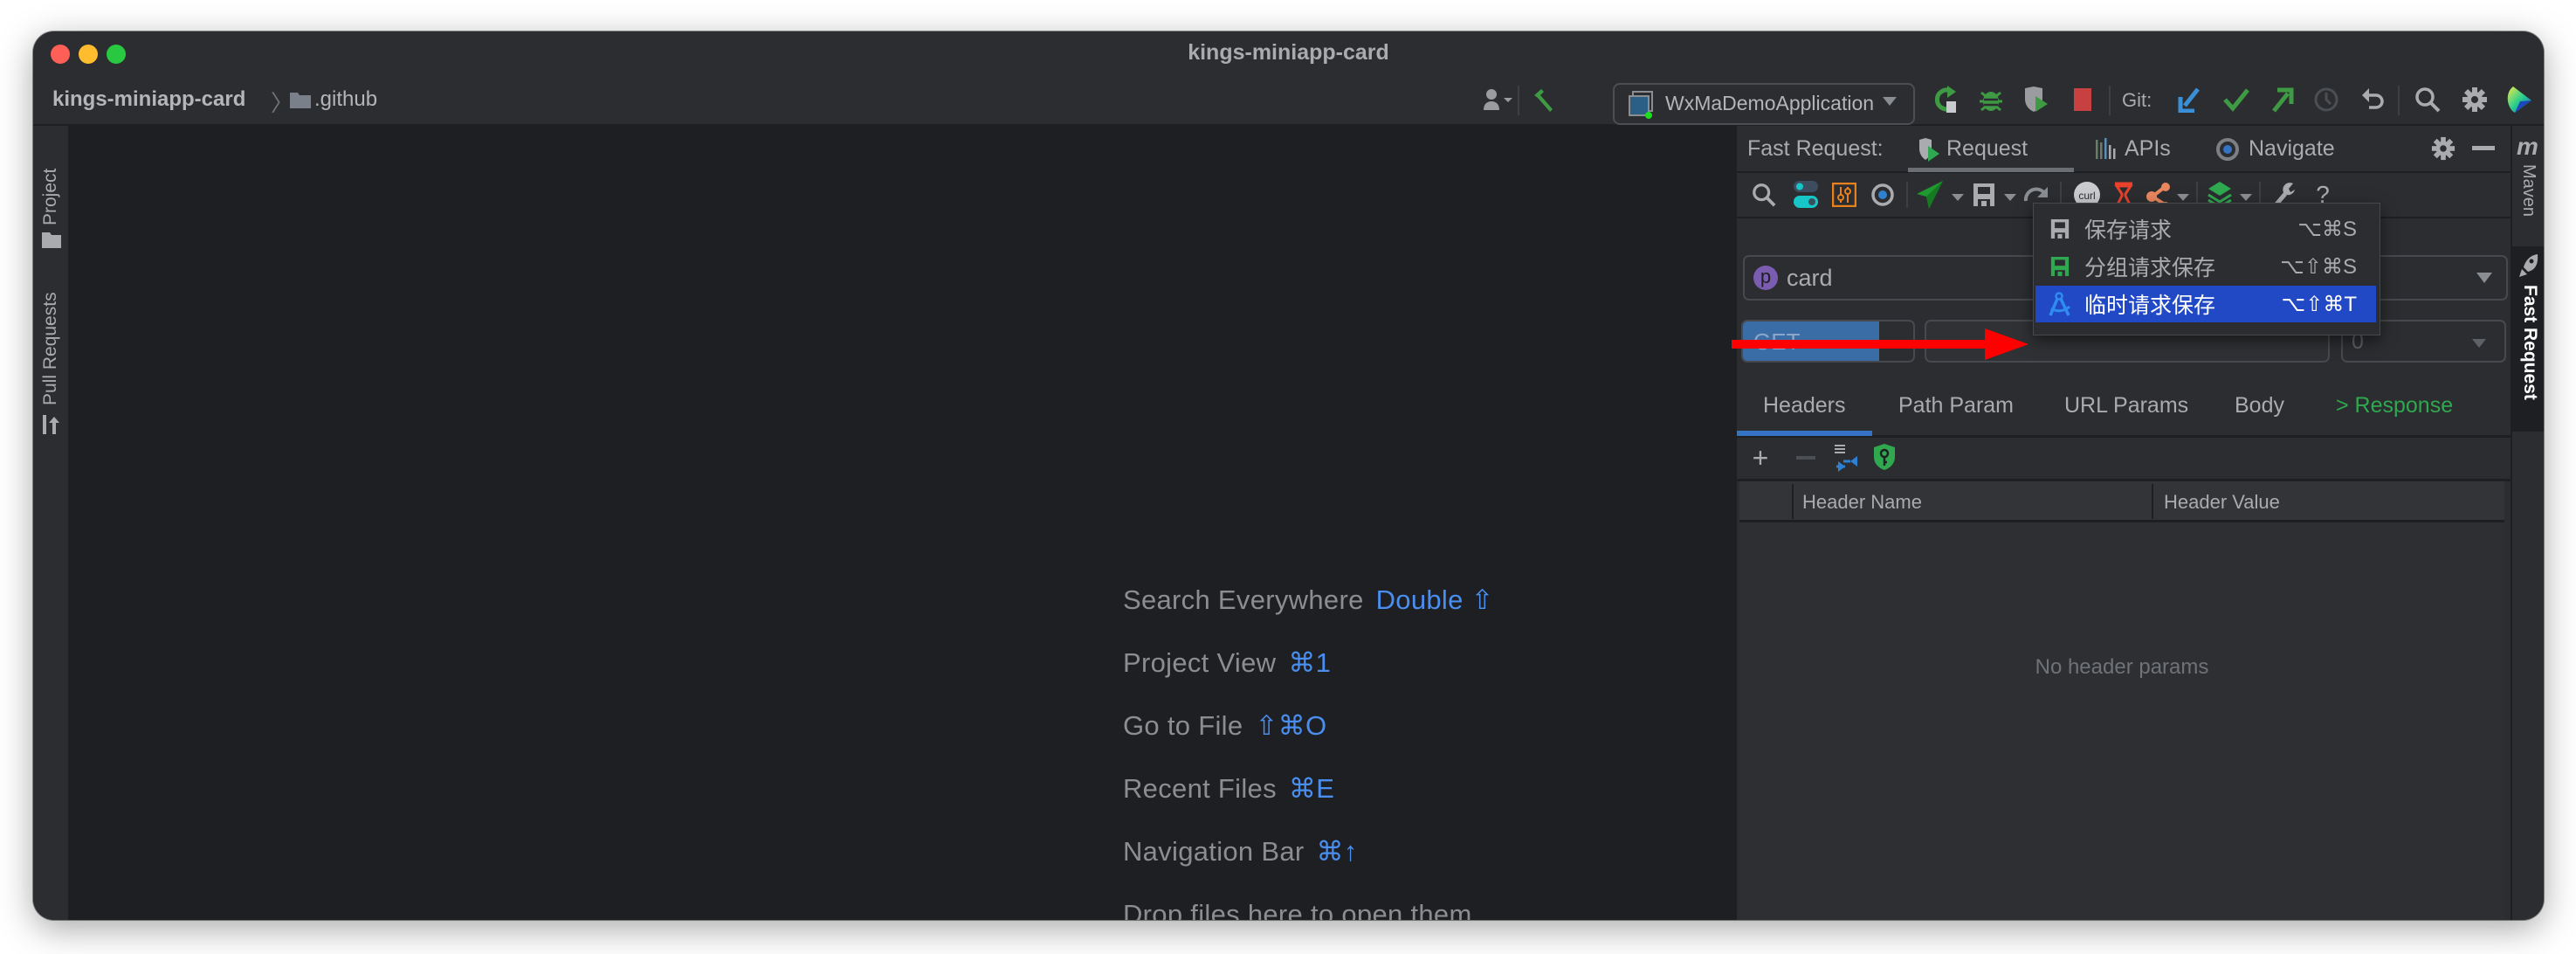 The image size is (2576, 954). Describe the element at coordinates (1214, 851) in the screenshot. I see `hint-label: Navigation Bar` at that location.